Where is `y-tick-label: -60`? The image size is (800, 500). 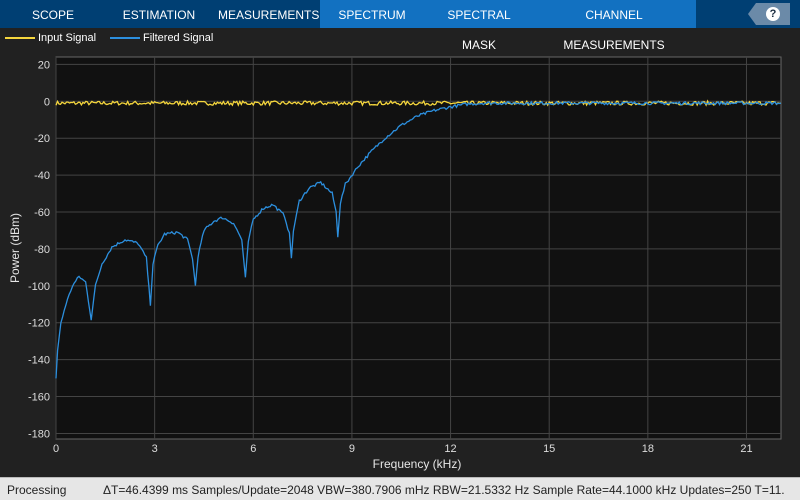 y-tick-label: -60 is located at coordinates (42, 213).